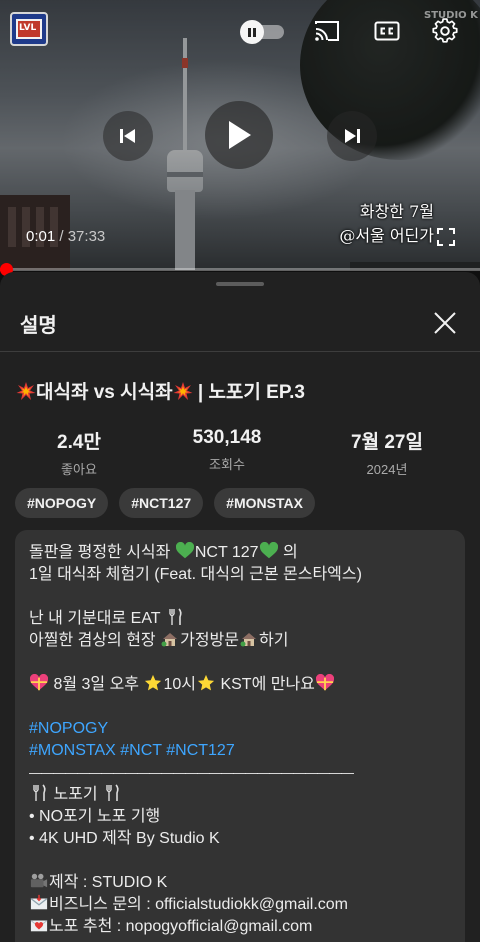 This screenshot has height=942, width=480. What do you see at coordinates (387, 469) in the screenshot?
I see `upload-year: 2024년` at bounding box center [387, 469].